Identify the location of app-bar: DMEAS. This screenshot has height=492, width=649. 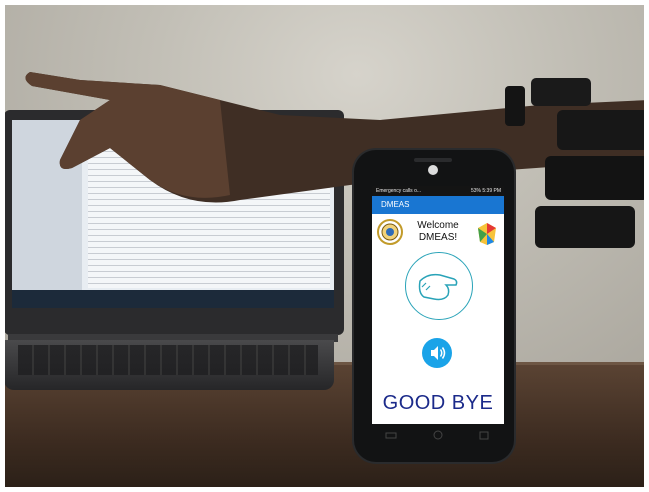
(438, 205).